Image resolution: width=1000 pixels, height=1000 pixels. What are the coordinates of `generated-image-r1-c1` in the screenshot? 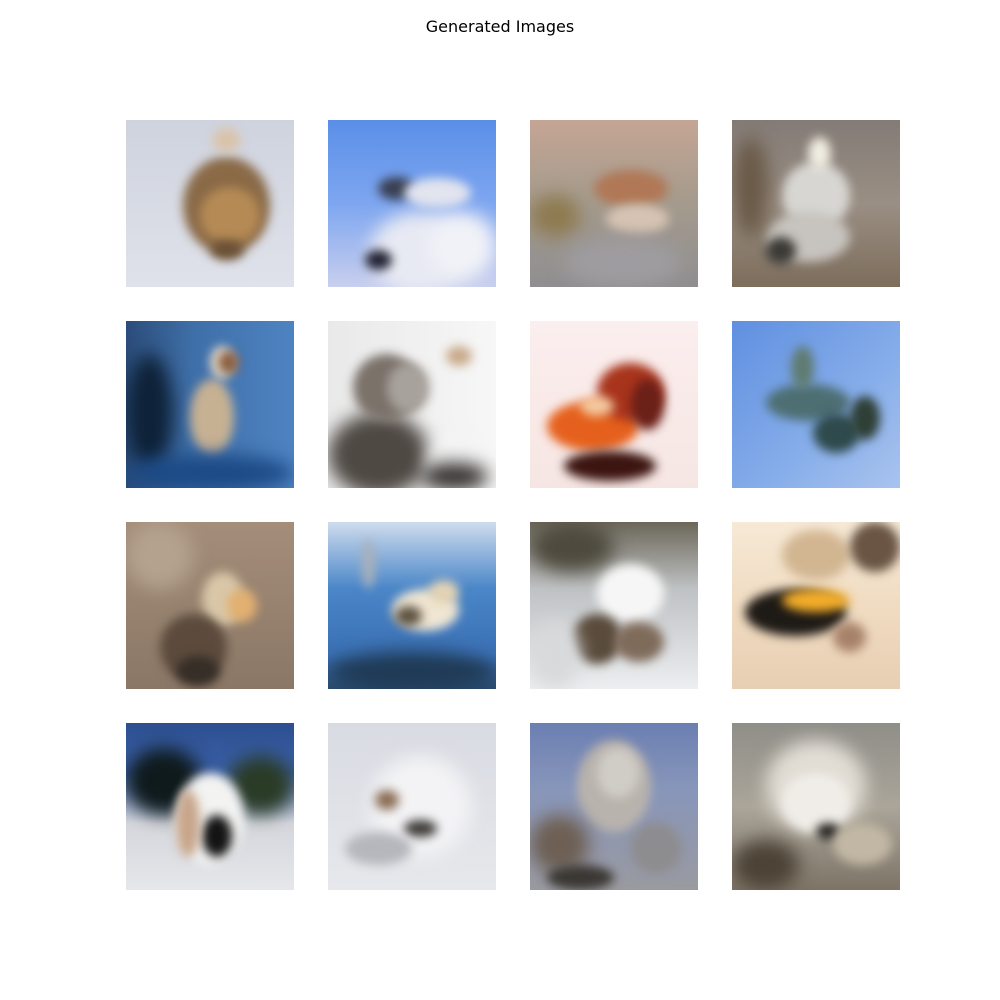 It's located at (210, 203).